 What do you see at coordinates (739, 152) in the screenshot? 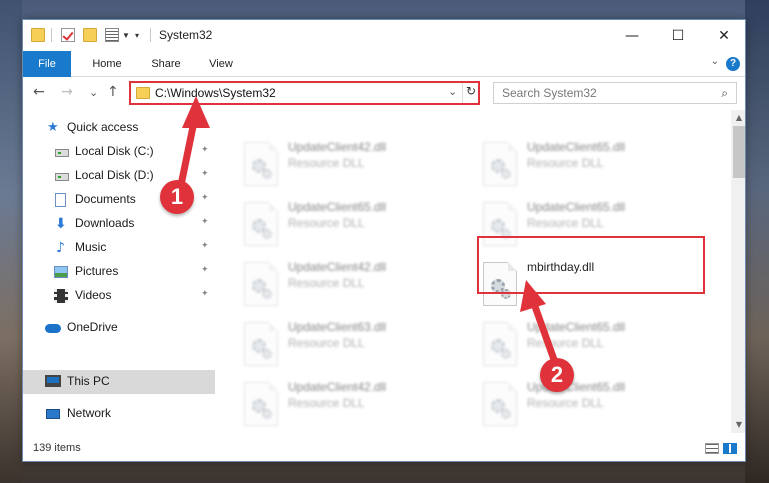
I see `scrollbar-thumb` at bounding box center [739, 152].